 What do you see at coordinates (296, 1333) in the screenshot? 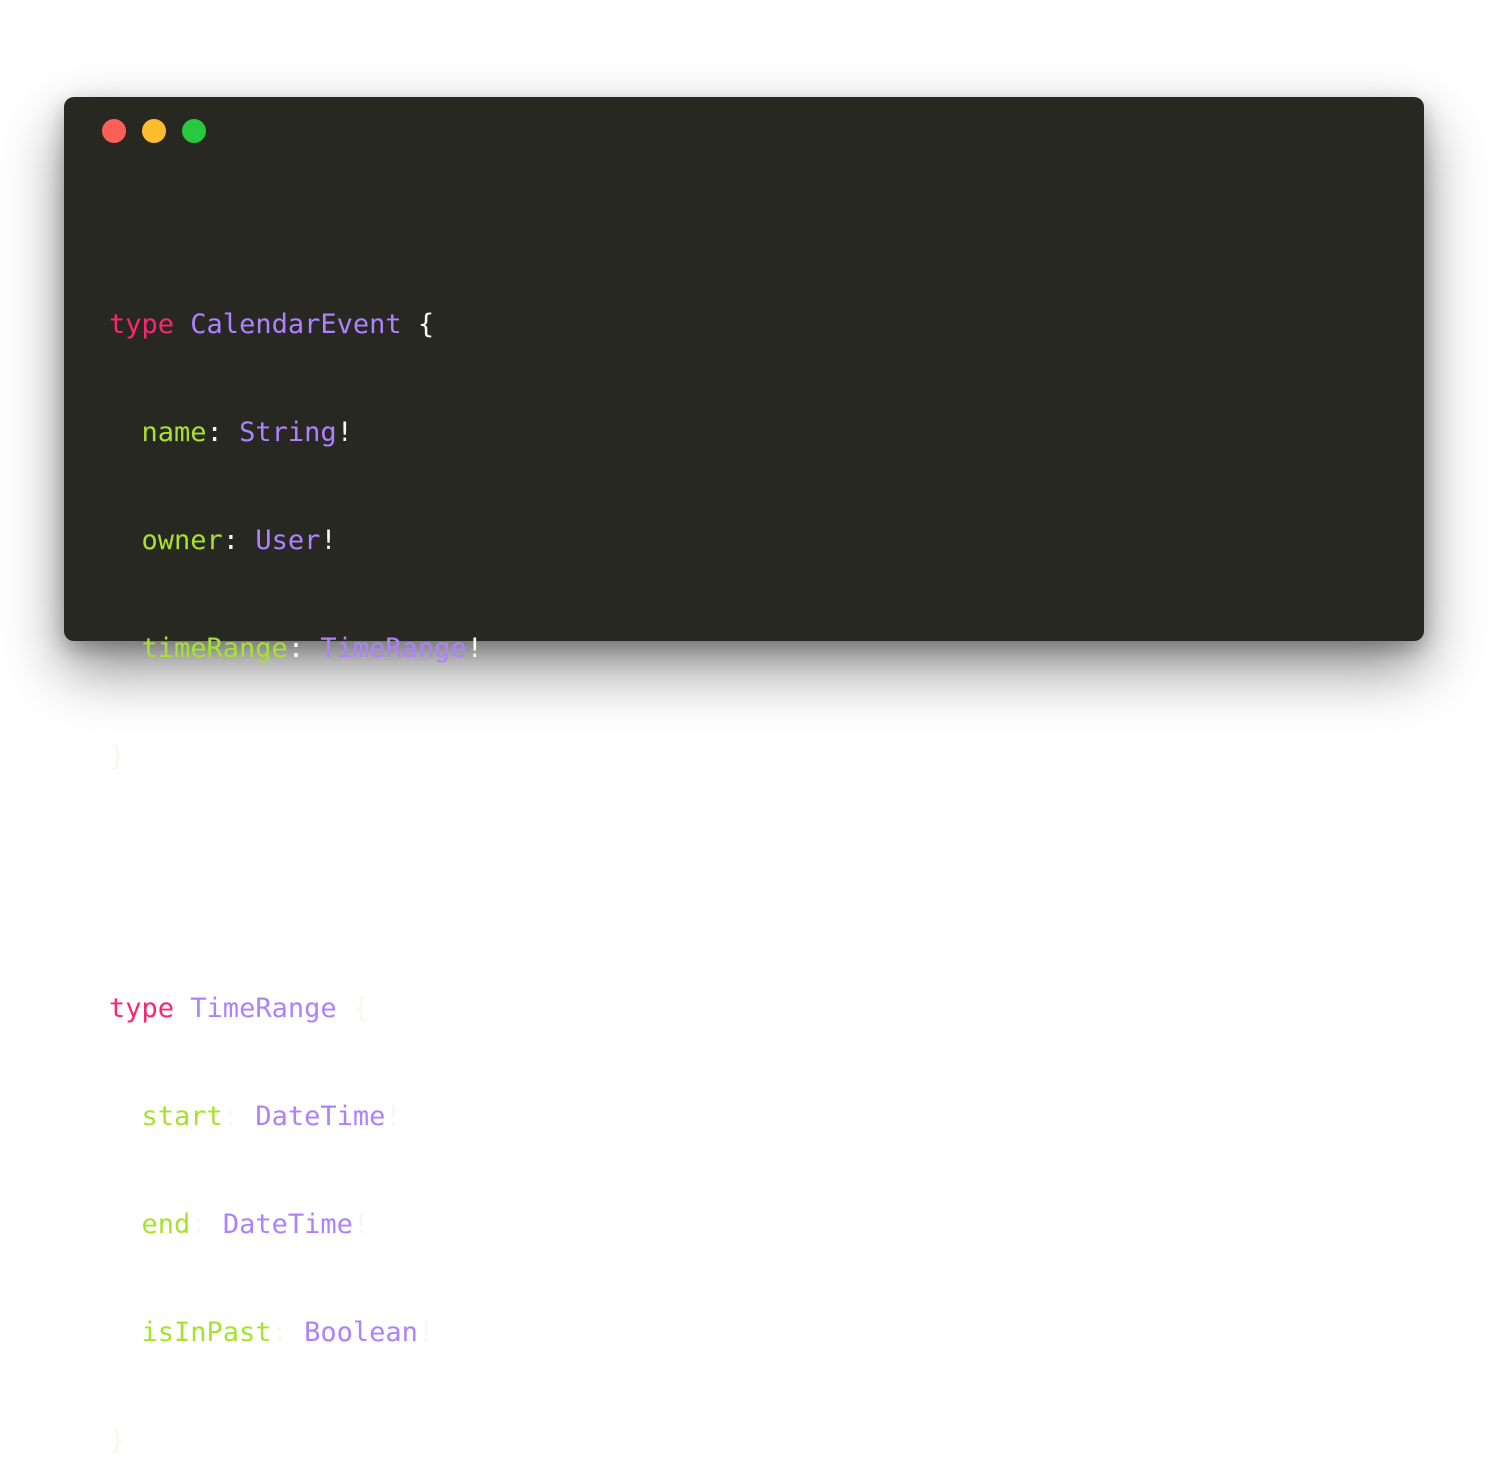
I see `field-line: isInPast: Boolean!` at bounding box center [296, 1333].